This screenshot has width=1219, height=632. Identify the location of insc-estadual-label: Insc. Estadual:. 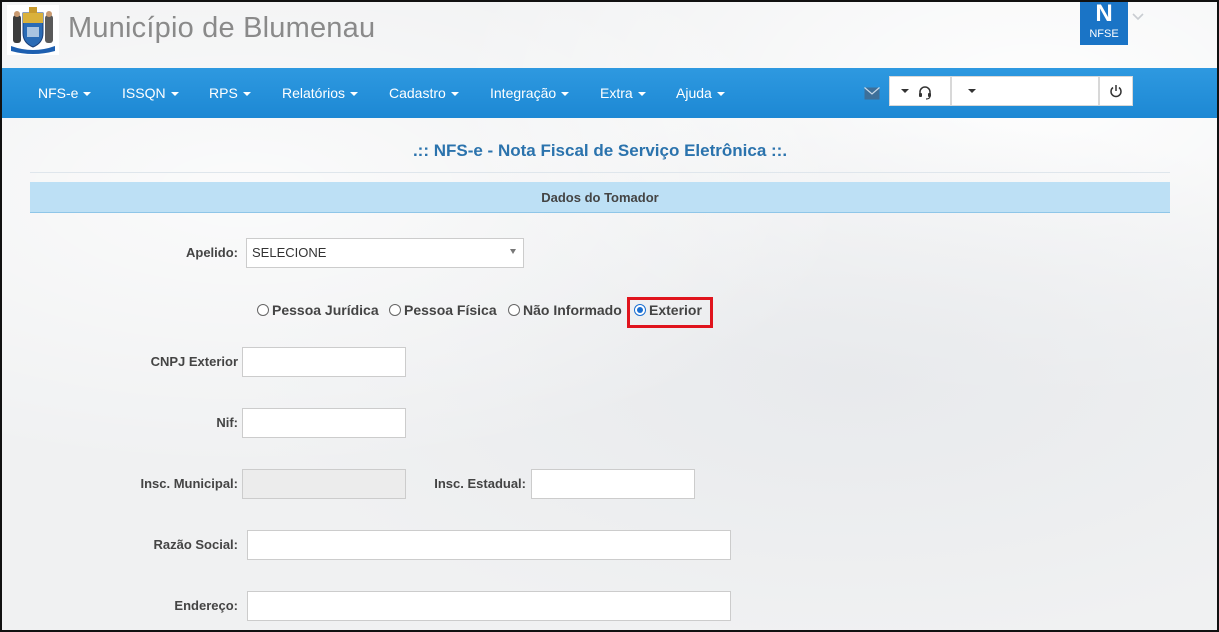
(480, 483).